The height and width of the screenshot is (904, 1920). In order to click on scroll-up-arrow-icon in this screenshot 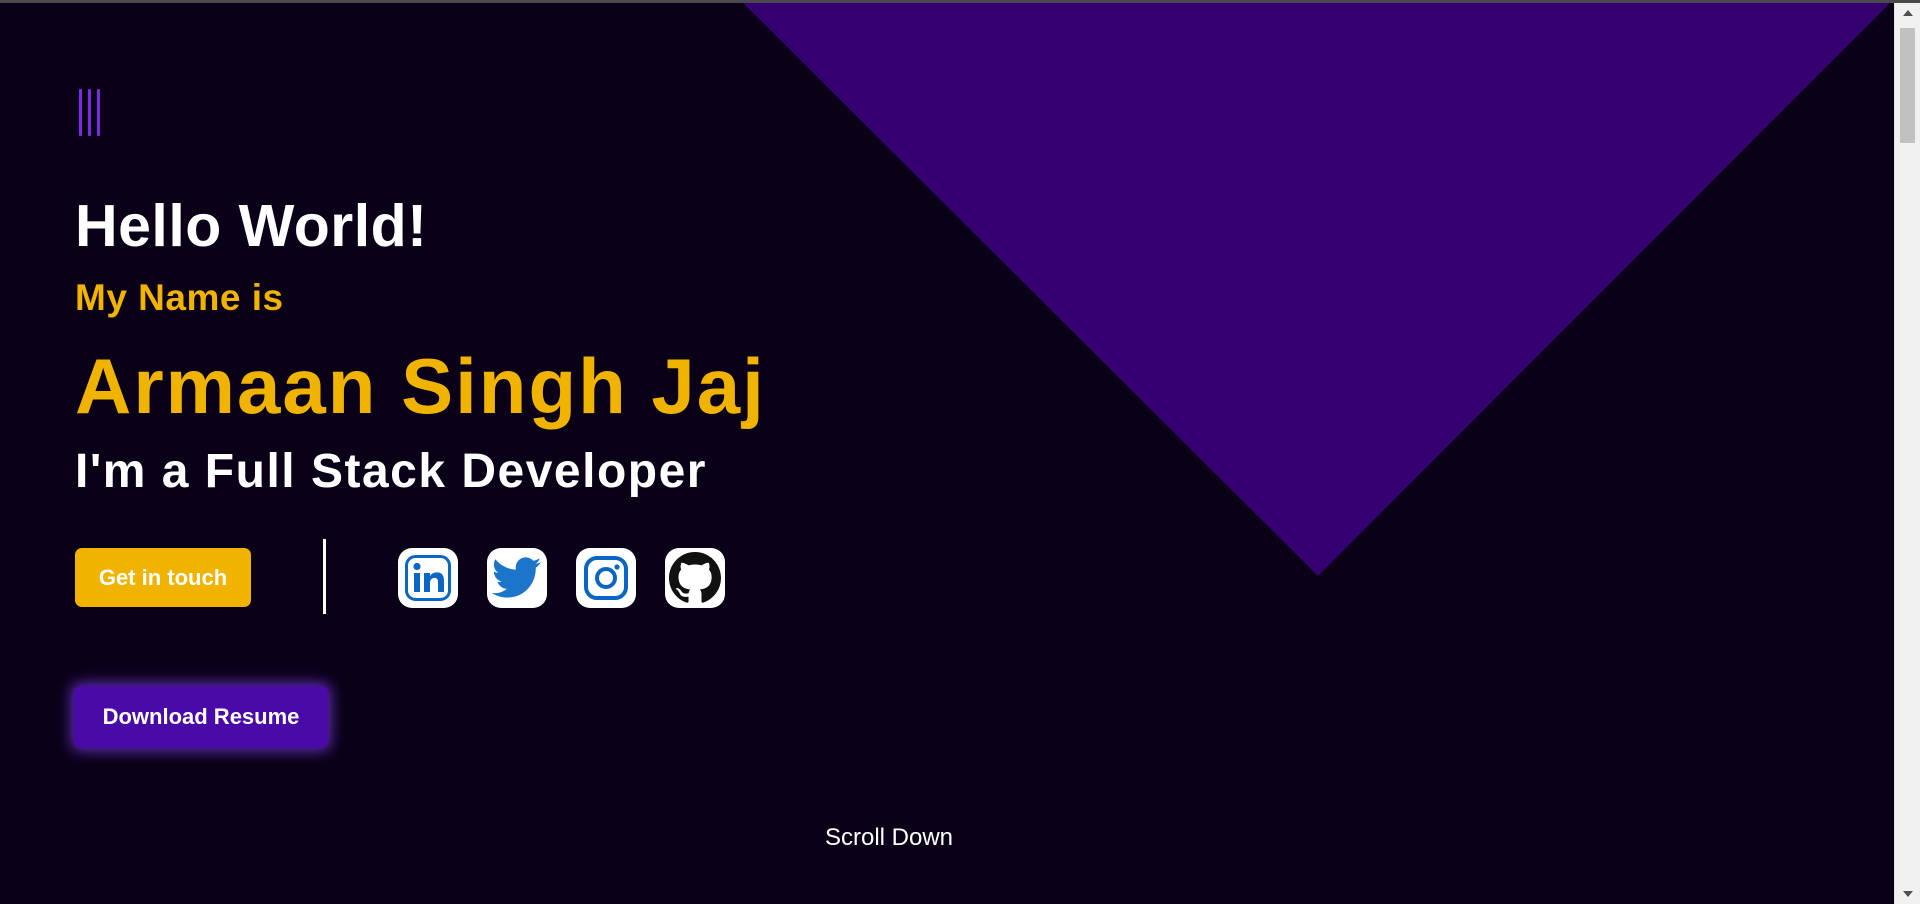, I will do `click(1907, 13)`.